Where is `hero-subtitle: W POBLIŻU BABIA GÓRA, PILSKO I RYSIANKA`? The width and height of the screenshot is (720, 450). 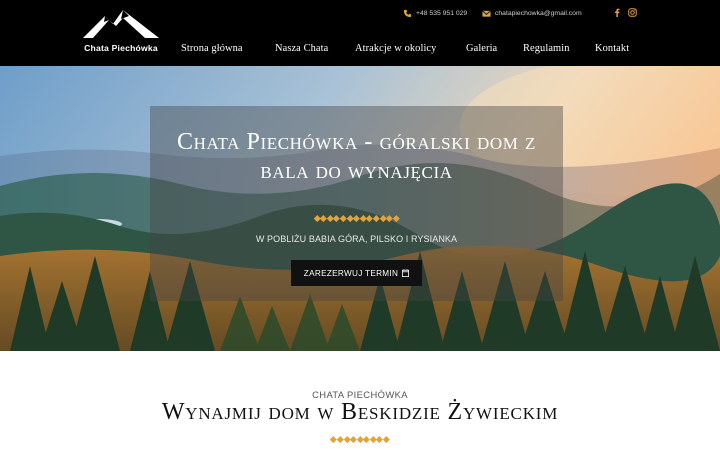 hero-subtitle: W POBLIŻU BABIA GÓRA, PILSKO I RYSIANKA is located at coordinates (356, 239).